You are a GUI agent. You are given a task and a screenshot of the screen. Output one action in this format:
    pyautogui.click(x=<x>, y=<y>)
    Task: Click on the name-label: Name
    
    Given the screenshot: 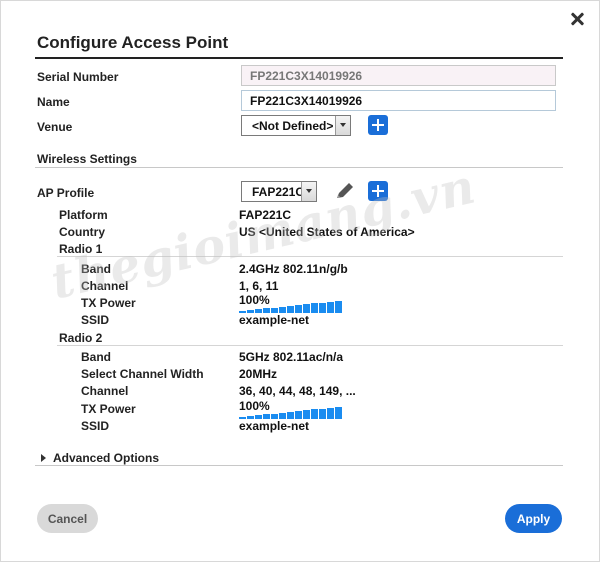 What is the action you would take?
    pyautogui.click(x=53, y=102)
    